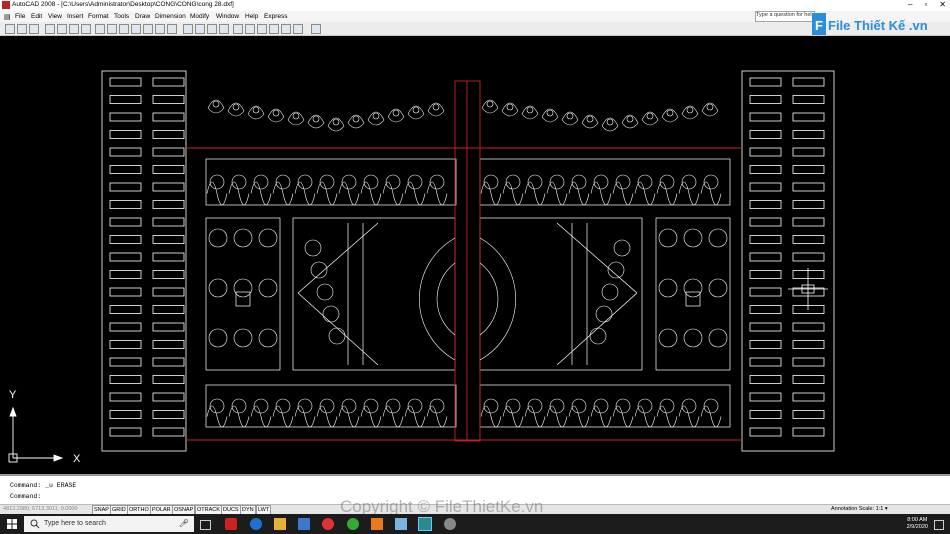 Image resolution: width=950 pixels, height=534 pixels. Describe the element at coordinates (401, 524) in the screenshot. I see `app-icon-blue` at that location.